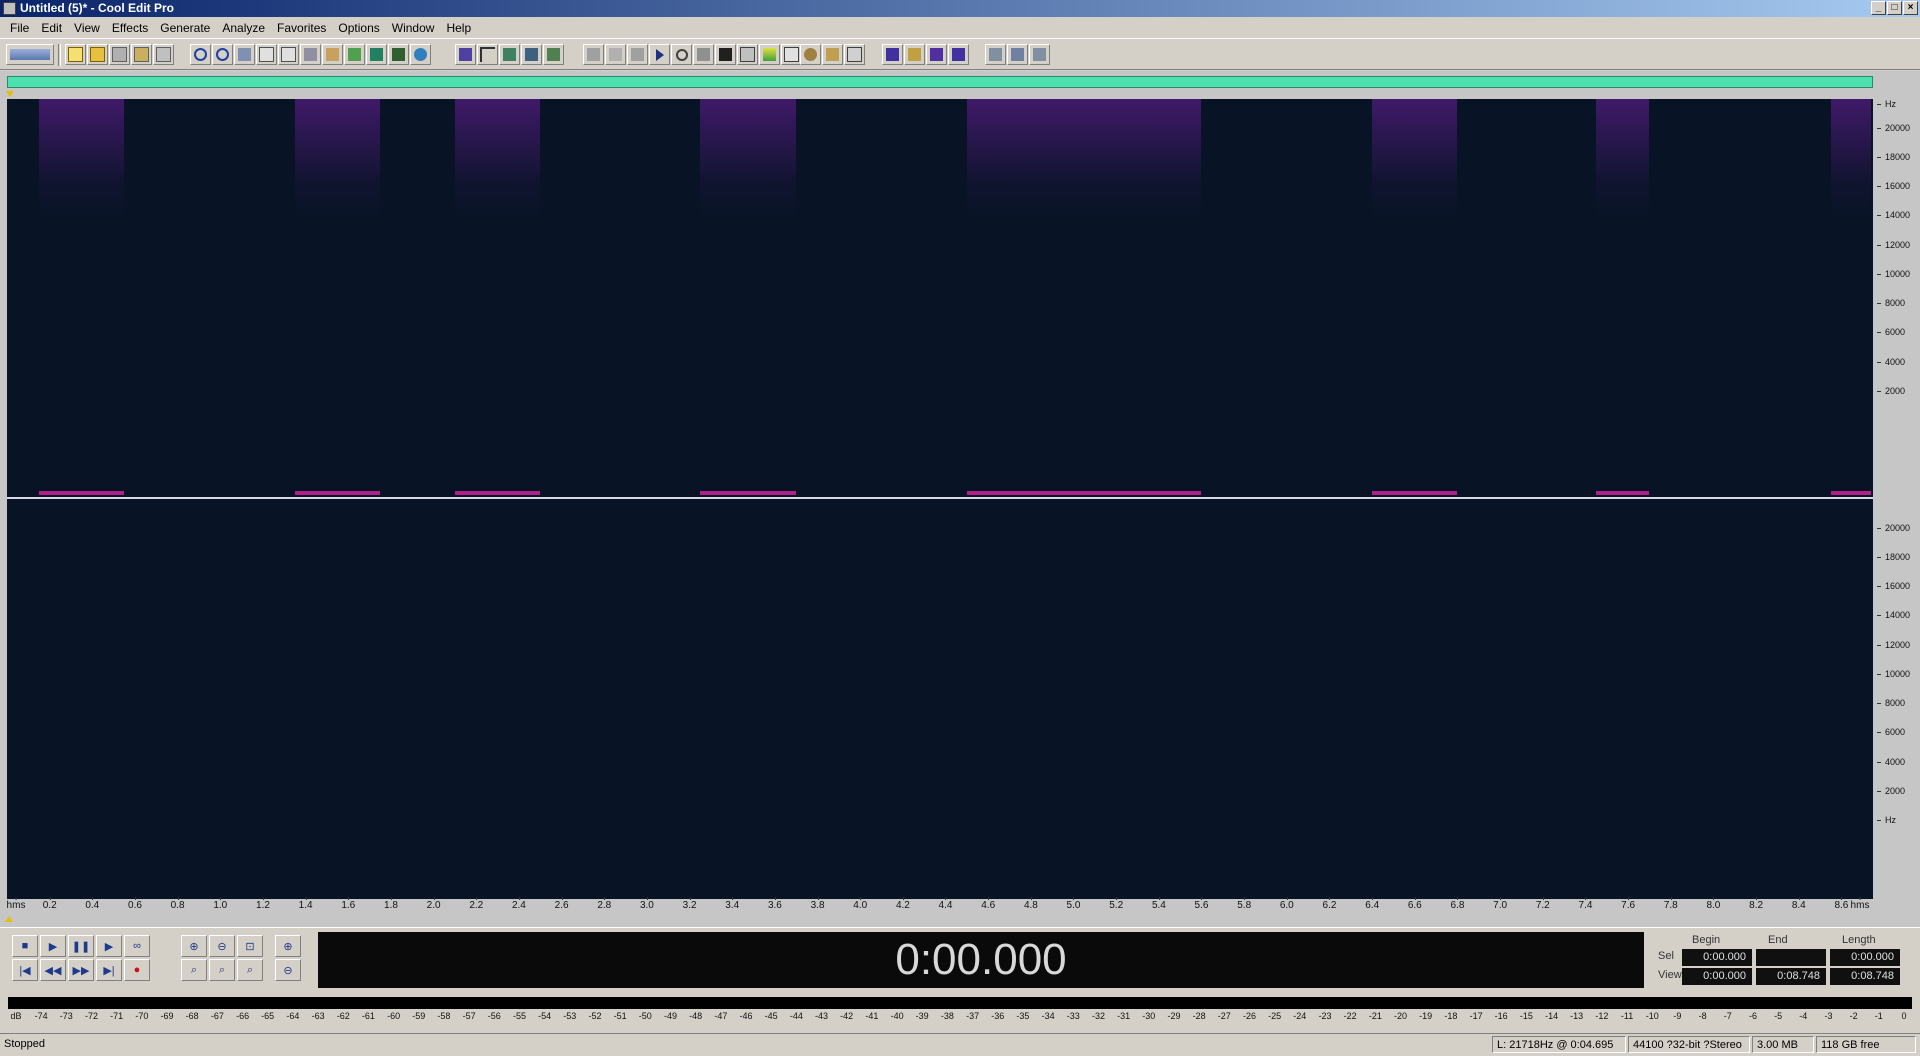 The width and height of the screenshot is (1920, 1056). Describe the element at coordinates (1372, 904) in the screenshot. I see `x-tick: 6.4` at that location.